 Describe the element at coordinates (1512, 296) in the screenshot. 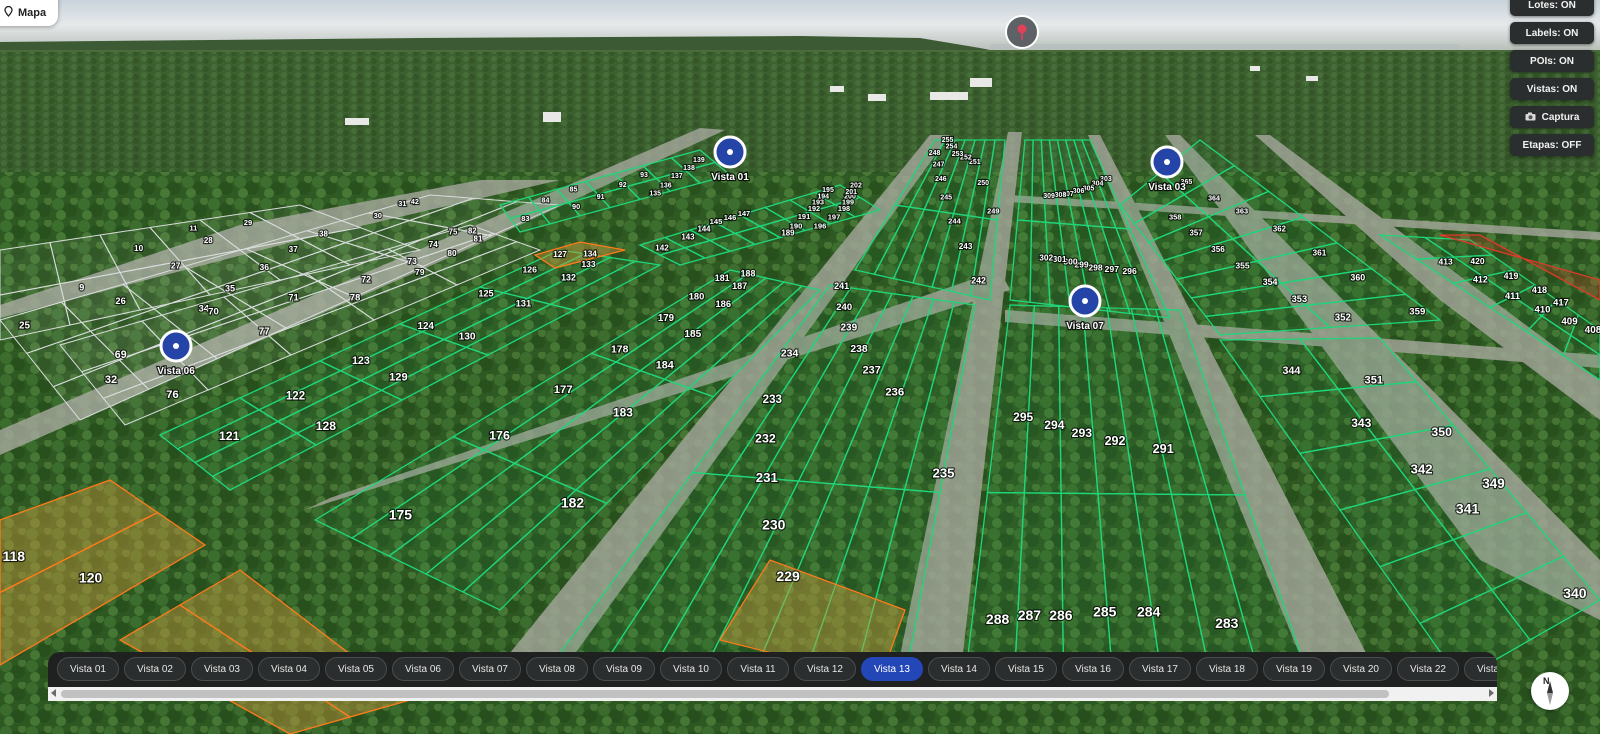

I see `lot-number-label: 411` at that location.